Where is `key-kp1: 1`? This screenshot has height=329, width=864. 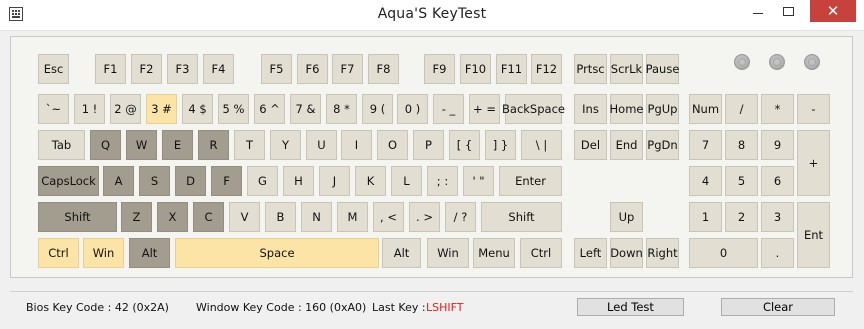 key-kp1: 1 is located at coordinates (705, 217).